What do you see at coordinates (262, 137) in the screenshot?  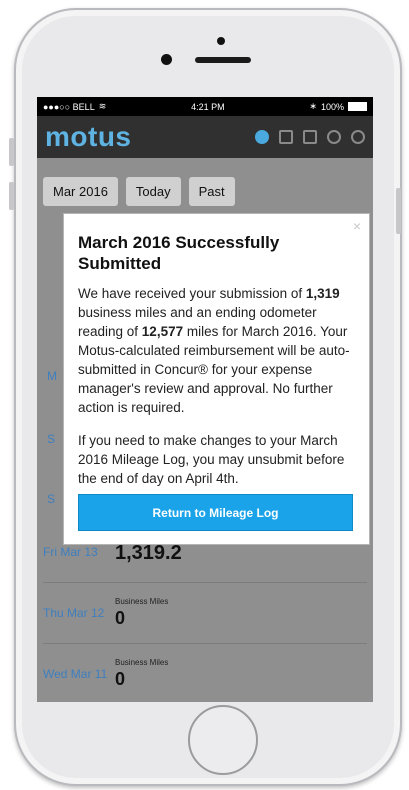 I see `clock-icon` at bounding box center [262, 137].